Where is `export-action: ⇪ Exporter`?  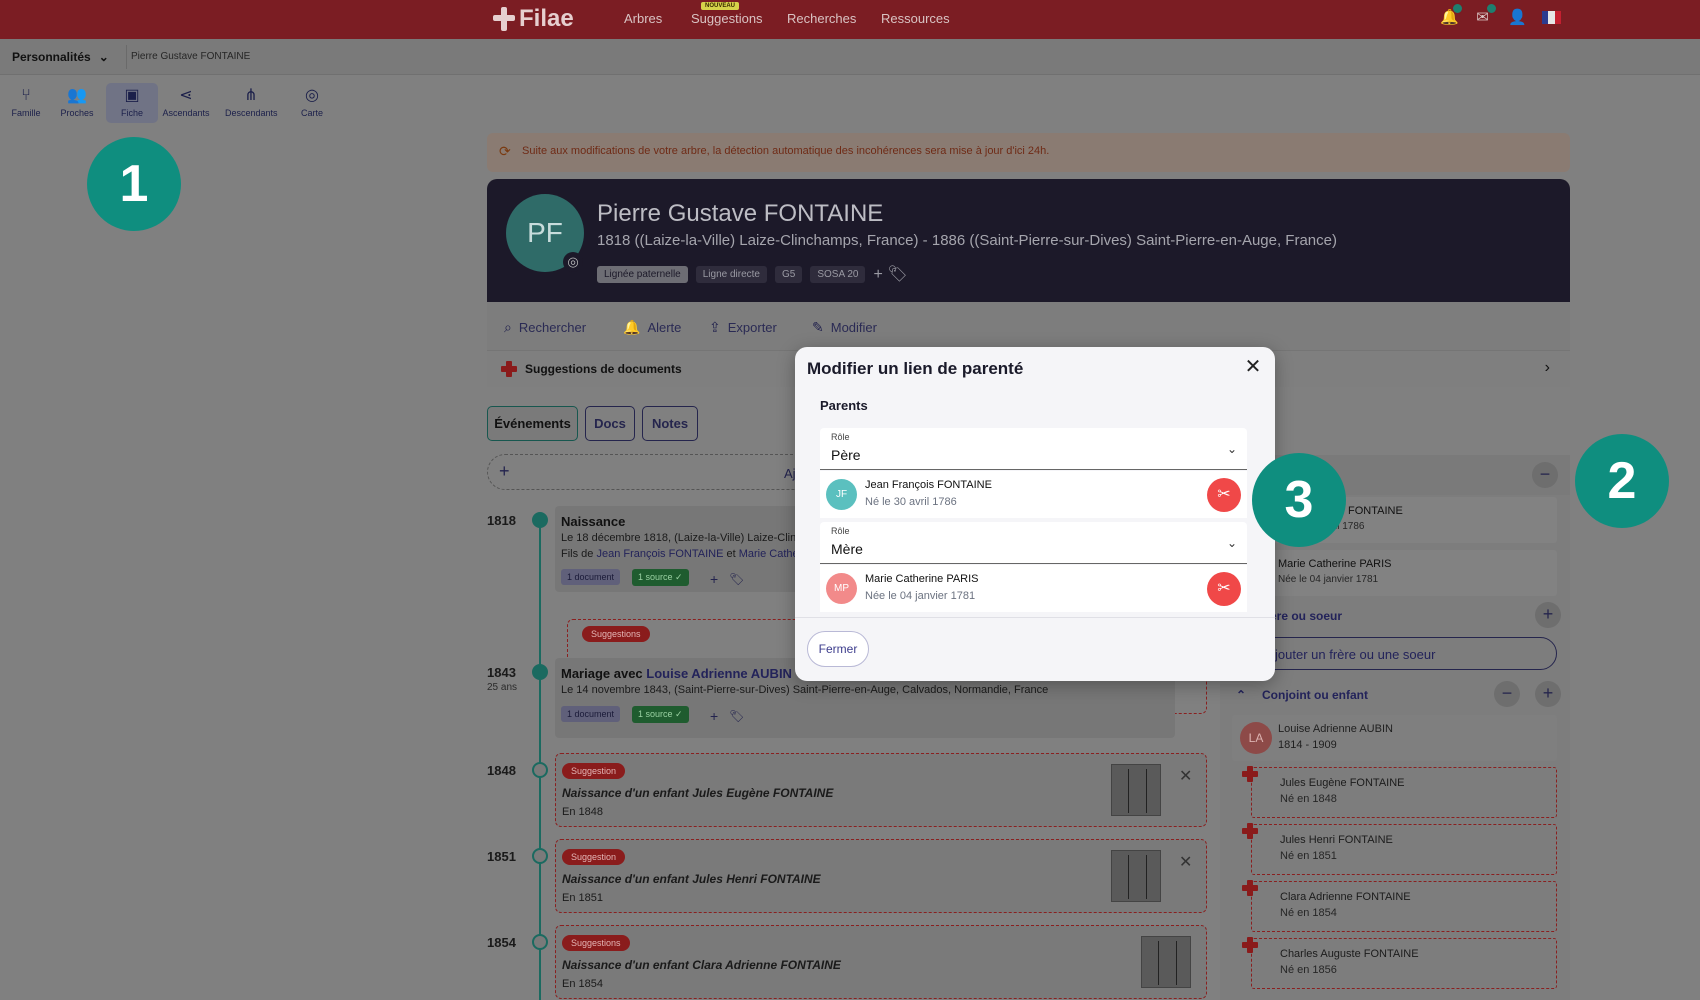
export-action: ⇪ Exporter is located at coordinates (743, 327).